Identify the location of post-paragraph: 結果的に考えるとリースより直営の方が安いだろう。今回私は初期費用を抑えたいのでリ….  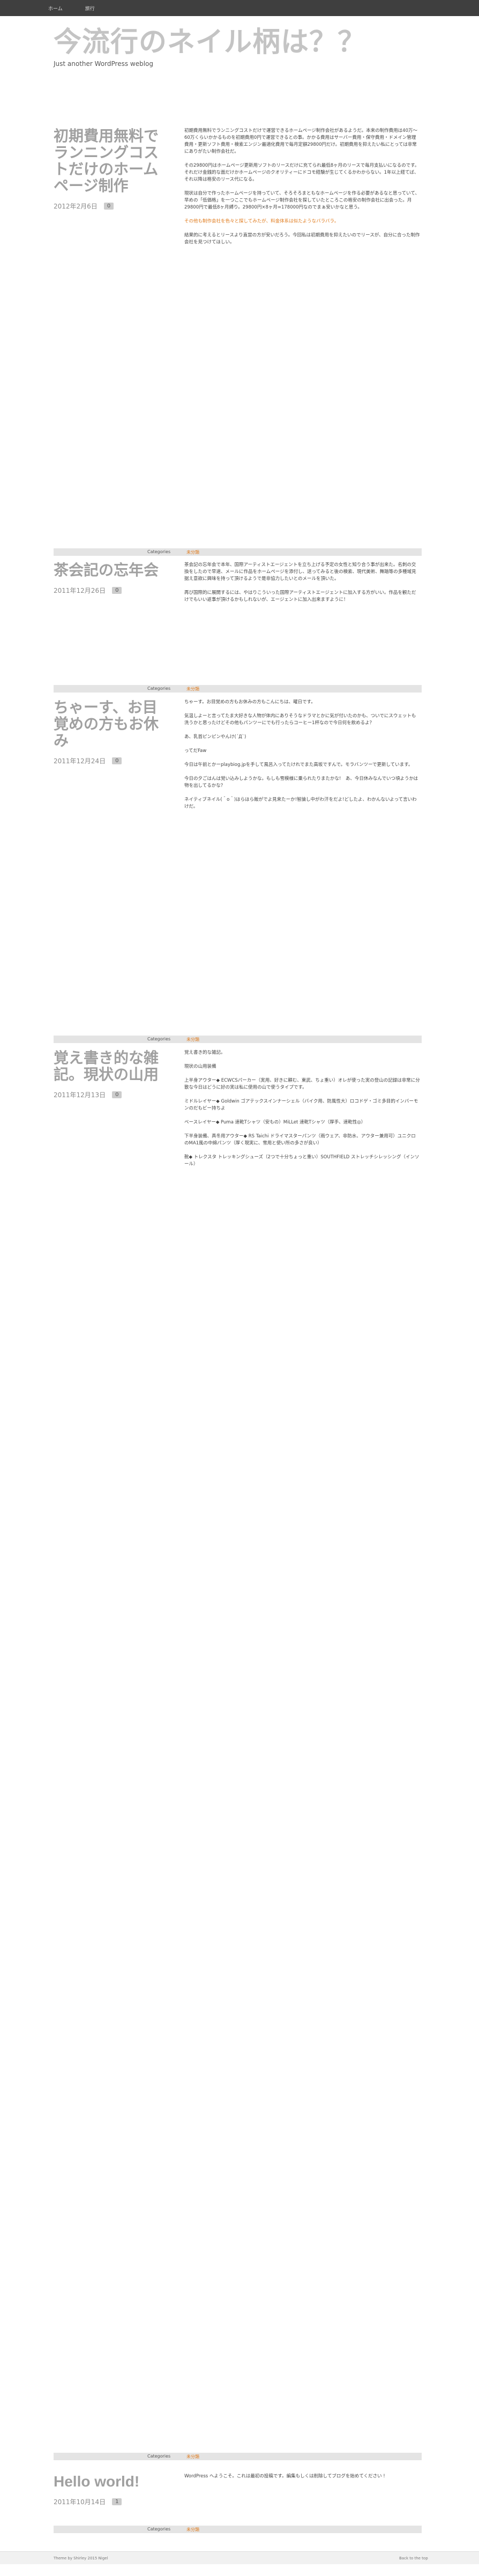
(302, 239).